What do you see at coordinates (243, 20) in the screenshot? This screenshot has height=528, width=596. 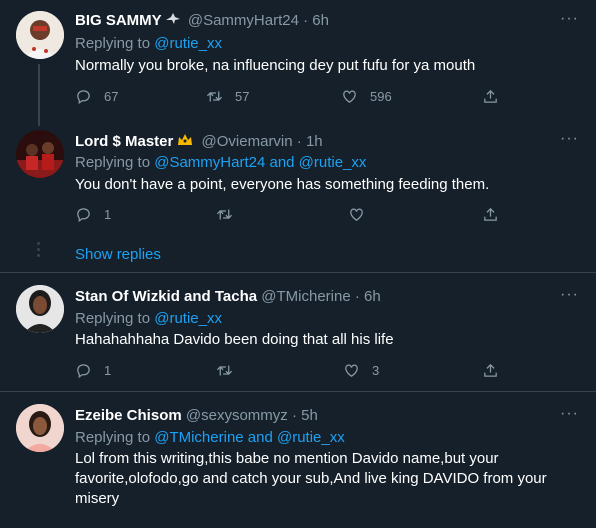 I see `handle: @SammyHart24` at bounding box center [243, 20].